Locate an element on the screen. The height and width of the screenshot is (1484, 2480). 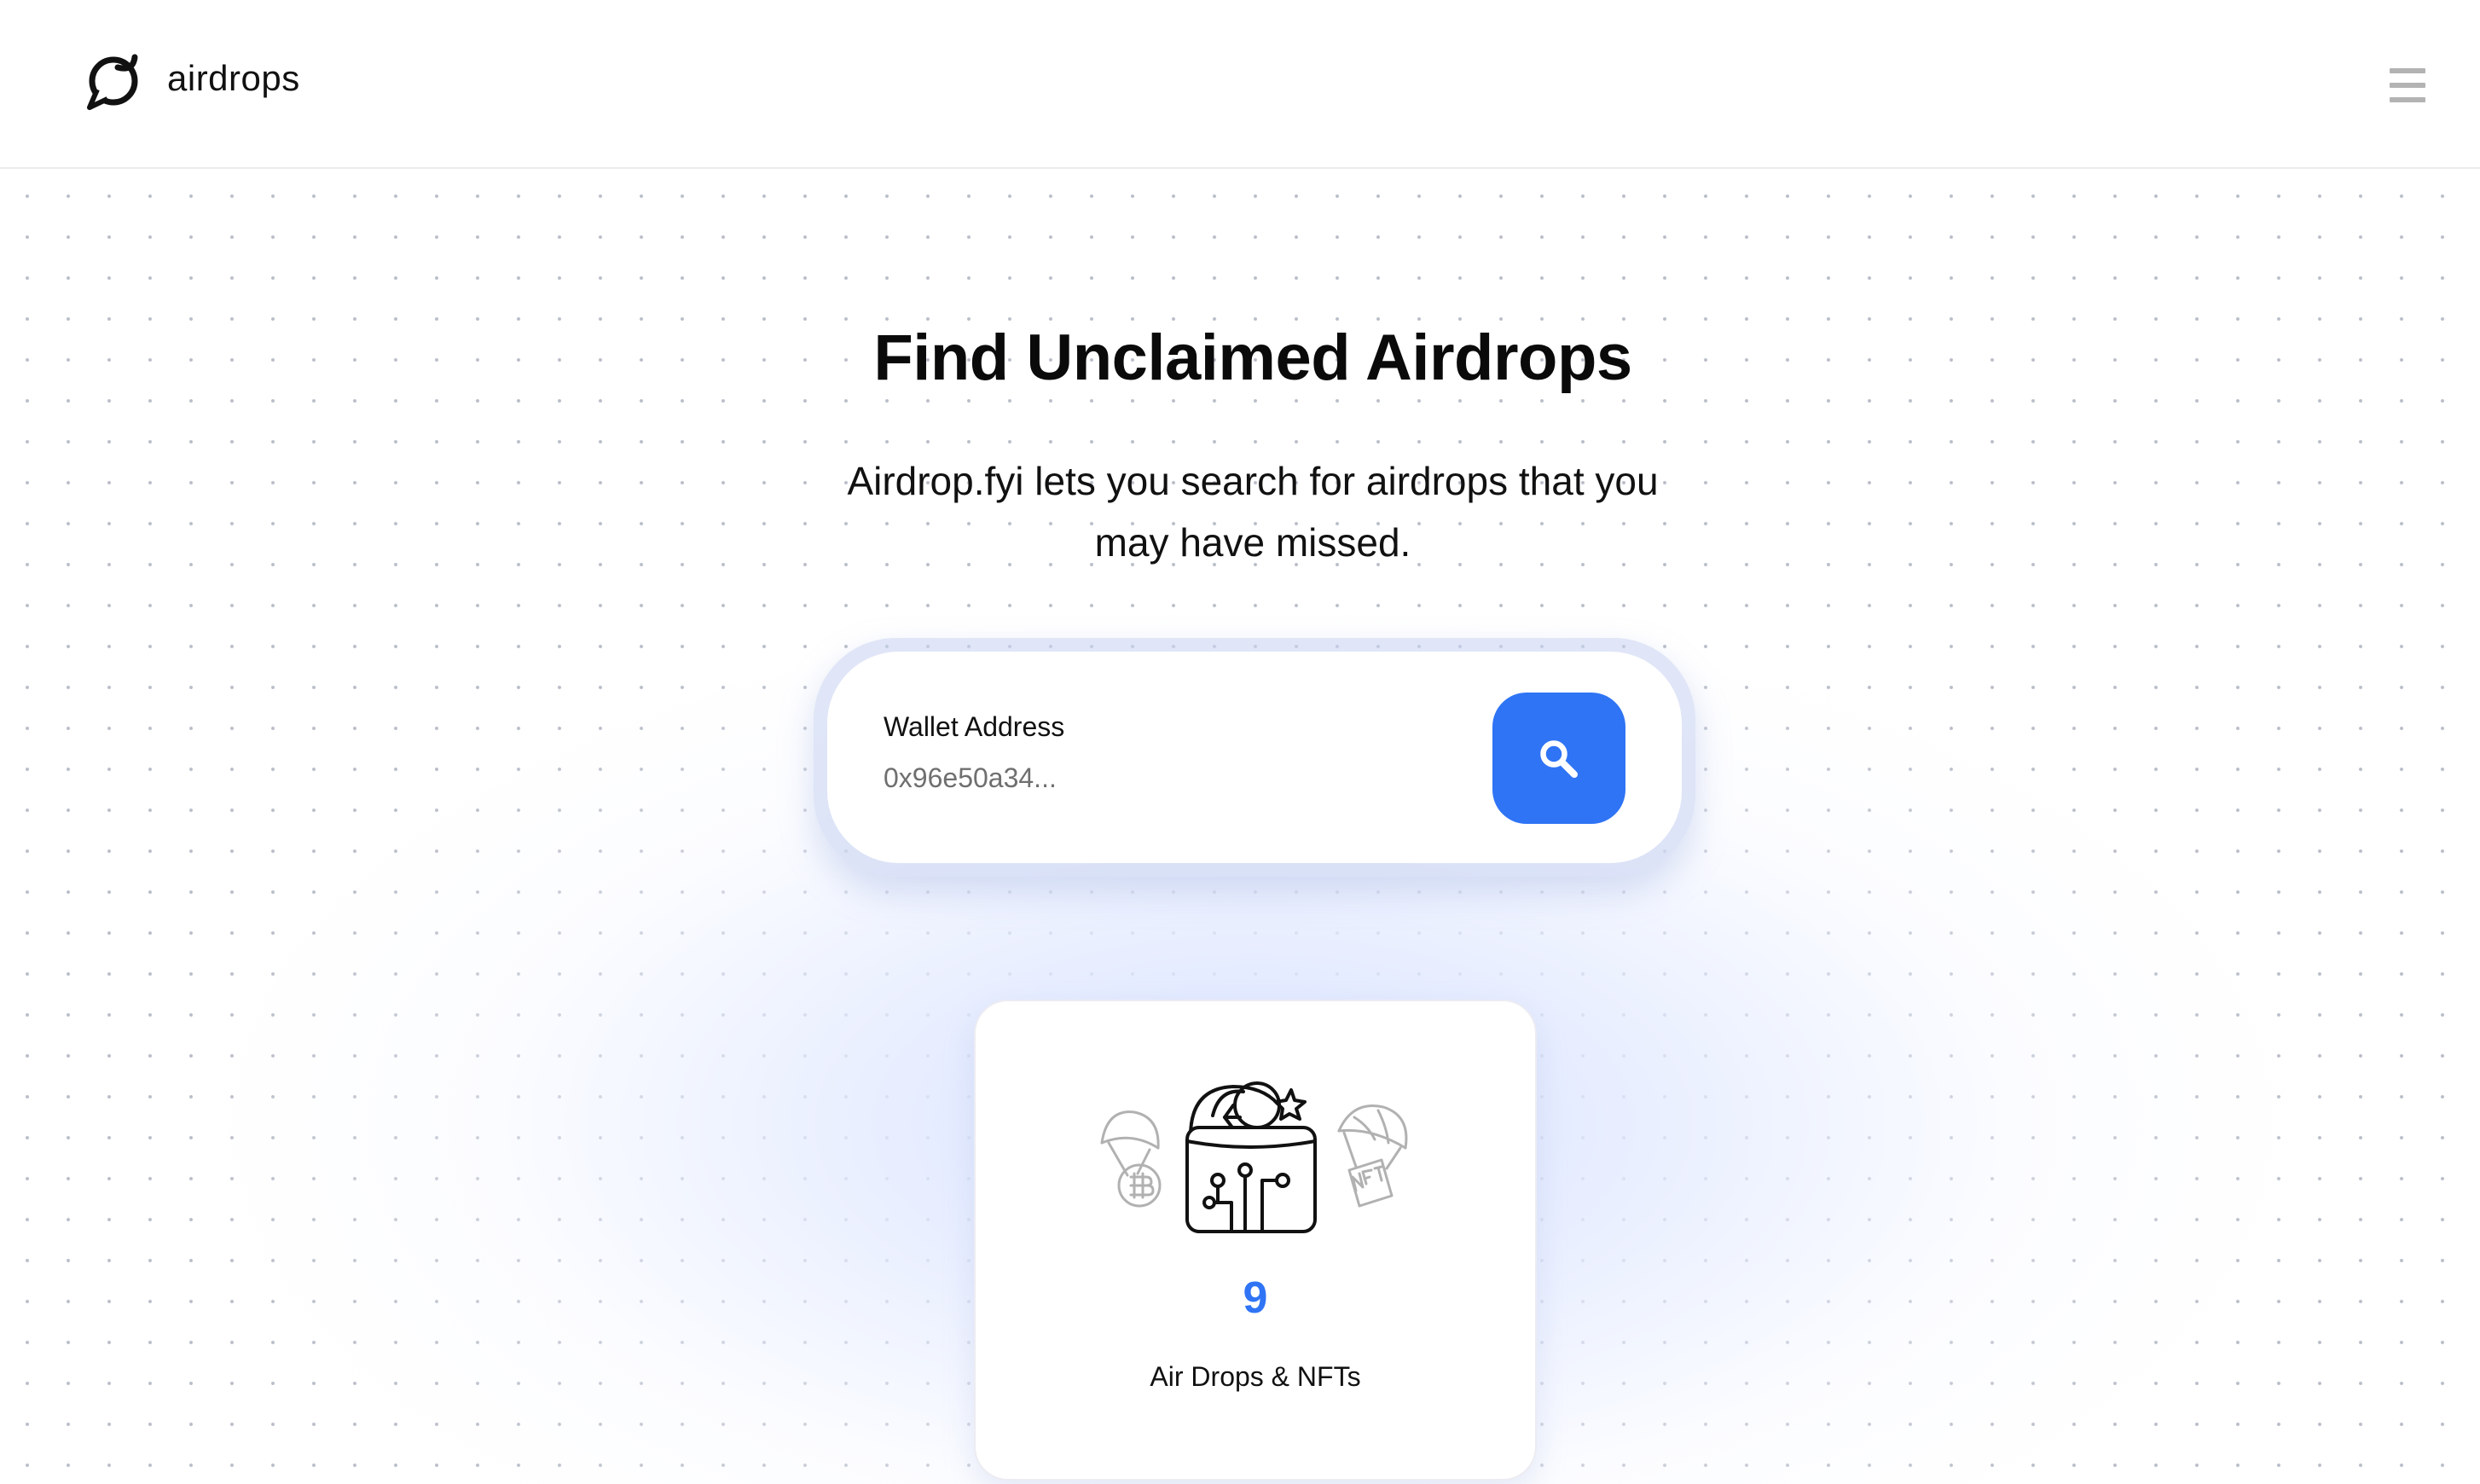
page-title: Find Unclaimed Airdrops is located at coordinates (1252, 358).